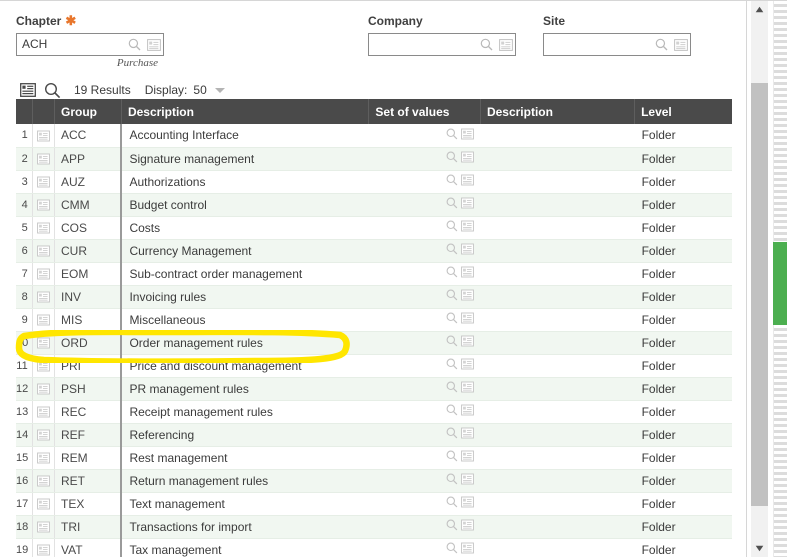 Image resolution: width=787 pixels, height=557 pixels. What do you see at coordinates (88, 205) in the screenshot?
I see `cell-group: CMM` at bounding box center [88, 205].